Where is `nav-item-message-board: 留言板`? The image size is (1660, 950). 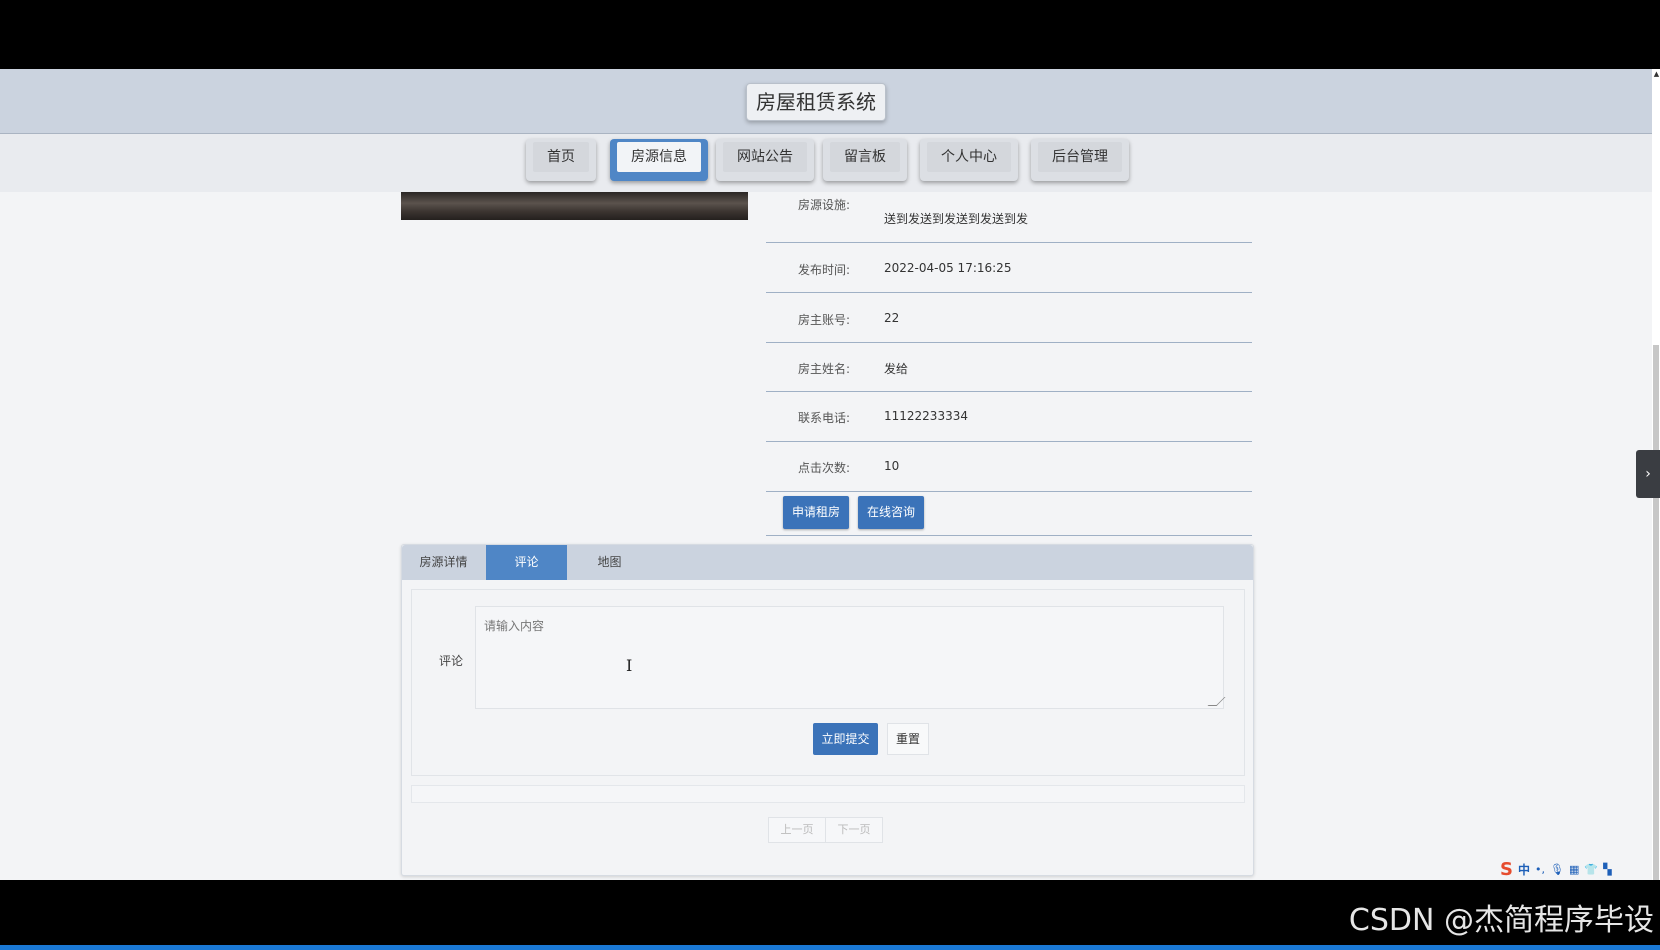 nav-item-message-board: 留言板 is located at coordinates (865, 160).